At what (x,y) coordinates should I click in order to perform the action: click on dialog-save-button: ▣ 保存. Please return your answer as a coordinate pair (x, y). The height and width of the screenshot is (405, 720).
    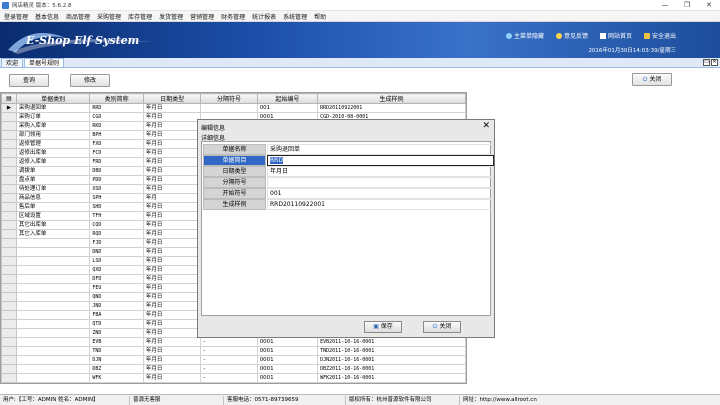
    Looking at the image, I should click on (383, 327).